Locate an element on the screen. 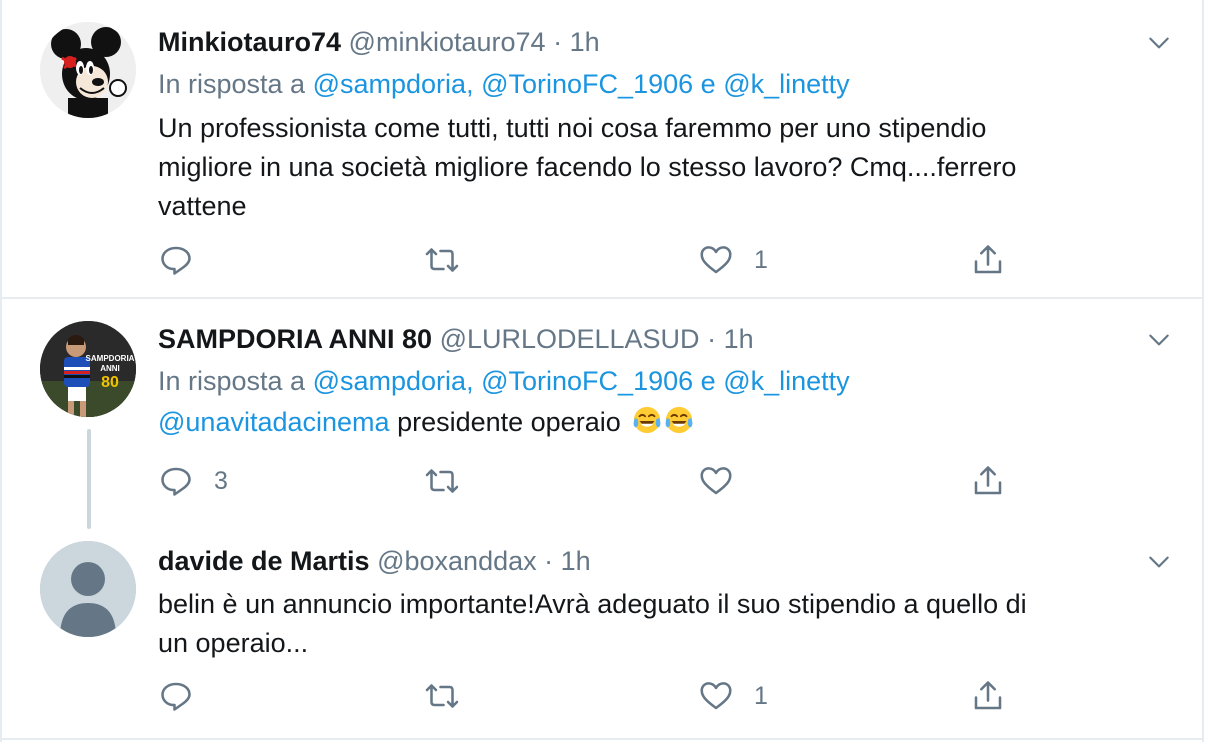 This screenshot has height=742, width=1212. reply-count: 3 is located at coordinates (221, 480).